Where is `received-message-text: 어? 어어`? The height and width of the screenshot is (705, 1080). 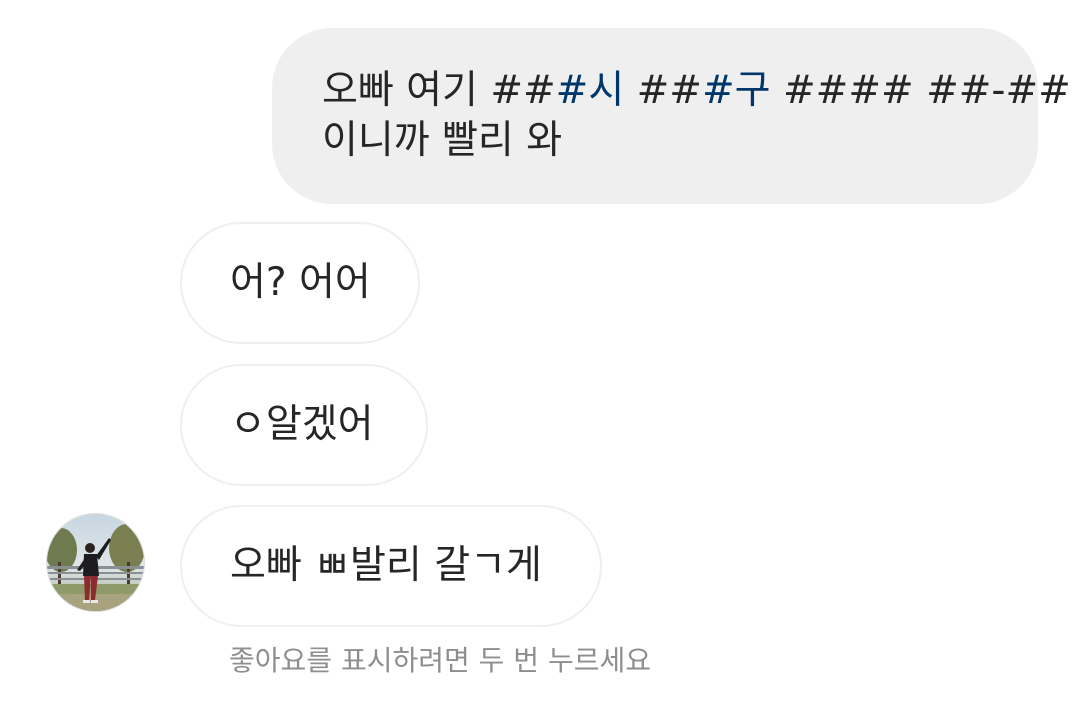
received-message-text: 어? 어어 is located at coordinates (300, 282).